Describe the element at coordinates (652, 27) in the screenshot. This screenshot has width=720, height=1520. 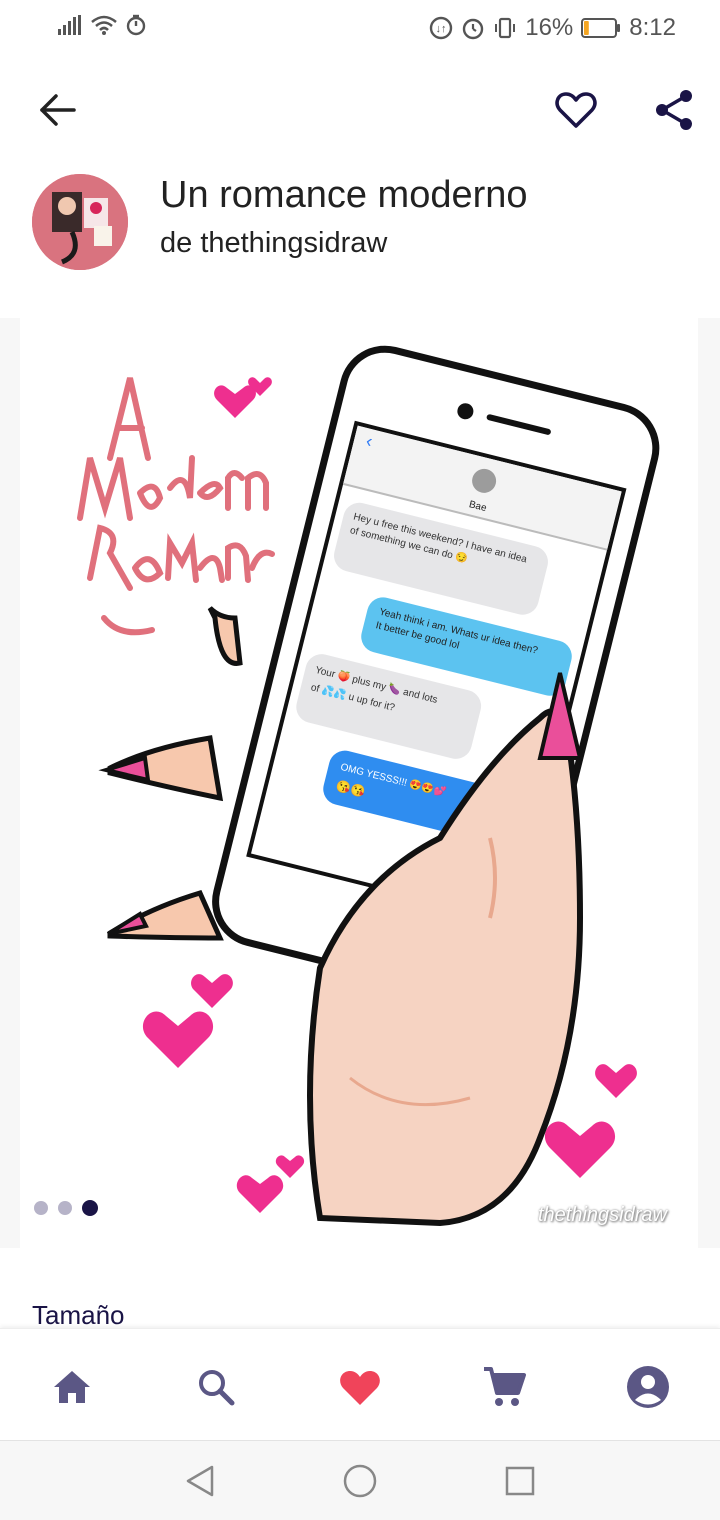
I see `clock-time: 8:12` at that location.